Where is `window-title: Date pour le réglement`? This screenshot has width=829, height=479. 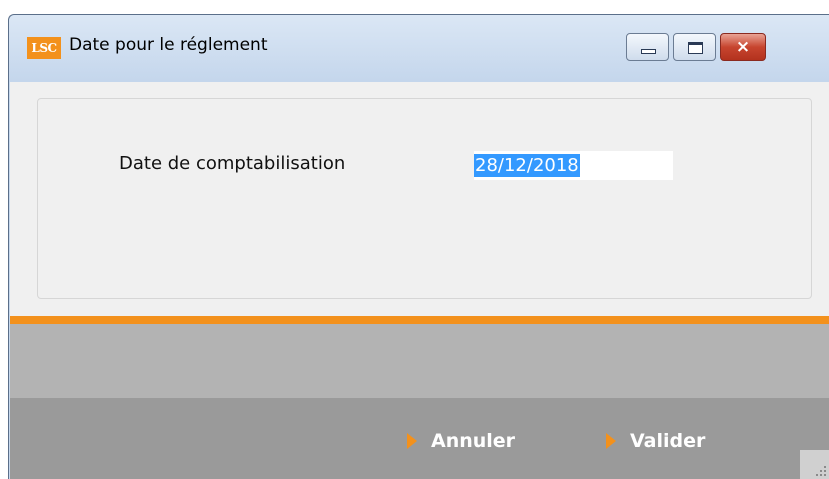 window-title: Date pour le réglement is located at coordinates (168, 45).